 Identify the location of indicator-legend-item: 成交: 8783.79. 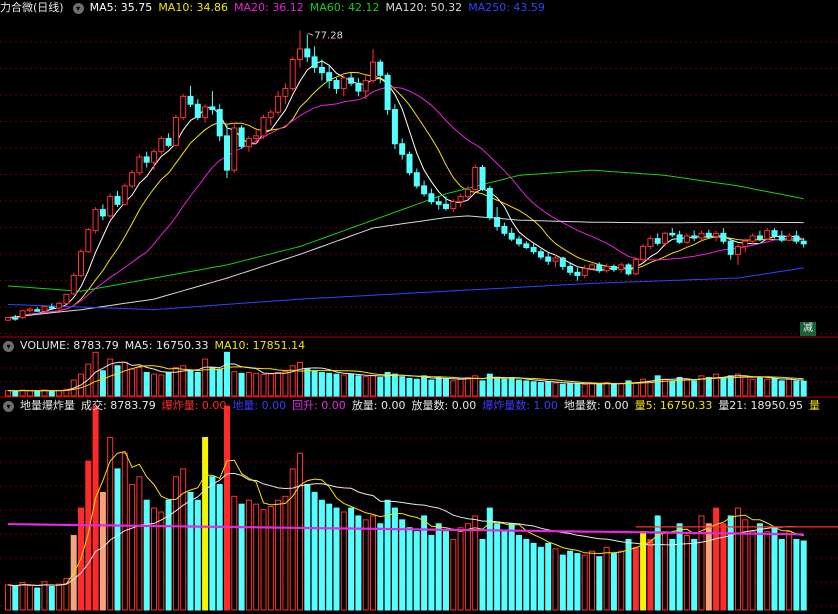
(118, 405).